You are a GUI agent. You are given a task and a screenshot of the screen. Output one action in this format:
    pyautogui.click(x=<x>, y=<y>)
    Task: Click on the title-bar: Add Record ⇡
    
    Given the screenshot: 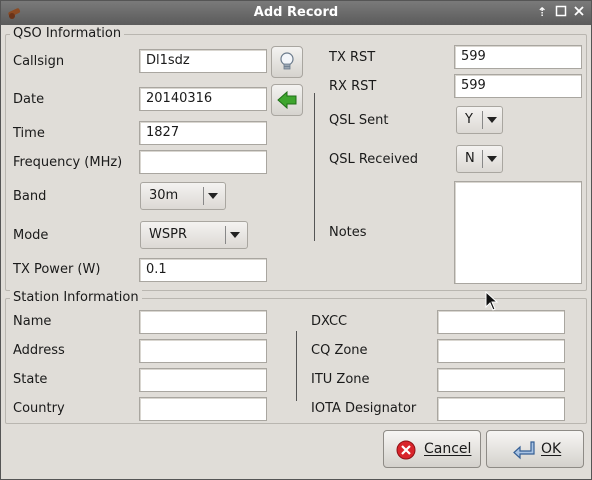 What is the action you would take?
    pyautogui.click(x=296, y=13)
    